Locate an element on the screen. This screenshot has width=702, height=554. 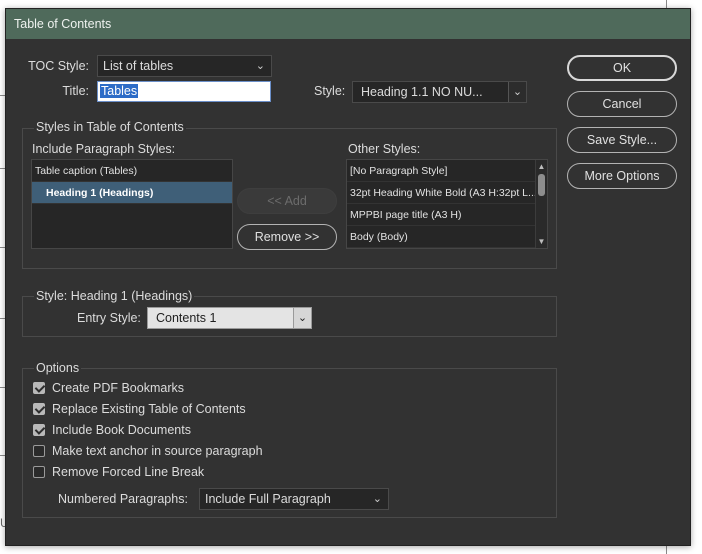
add-button: << Add is located at coordinates (287, 201).